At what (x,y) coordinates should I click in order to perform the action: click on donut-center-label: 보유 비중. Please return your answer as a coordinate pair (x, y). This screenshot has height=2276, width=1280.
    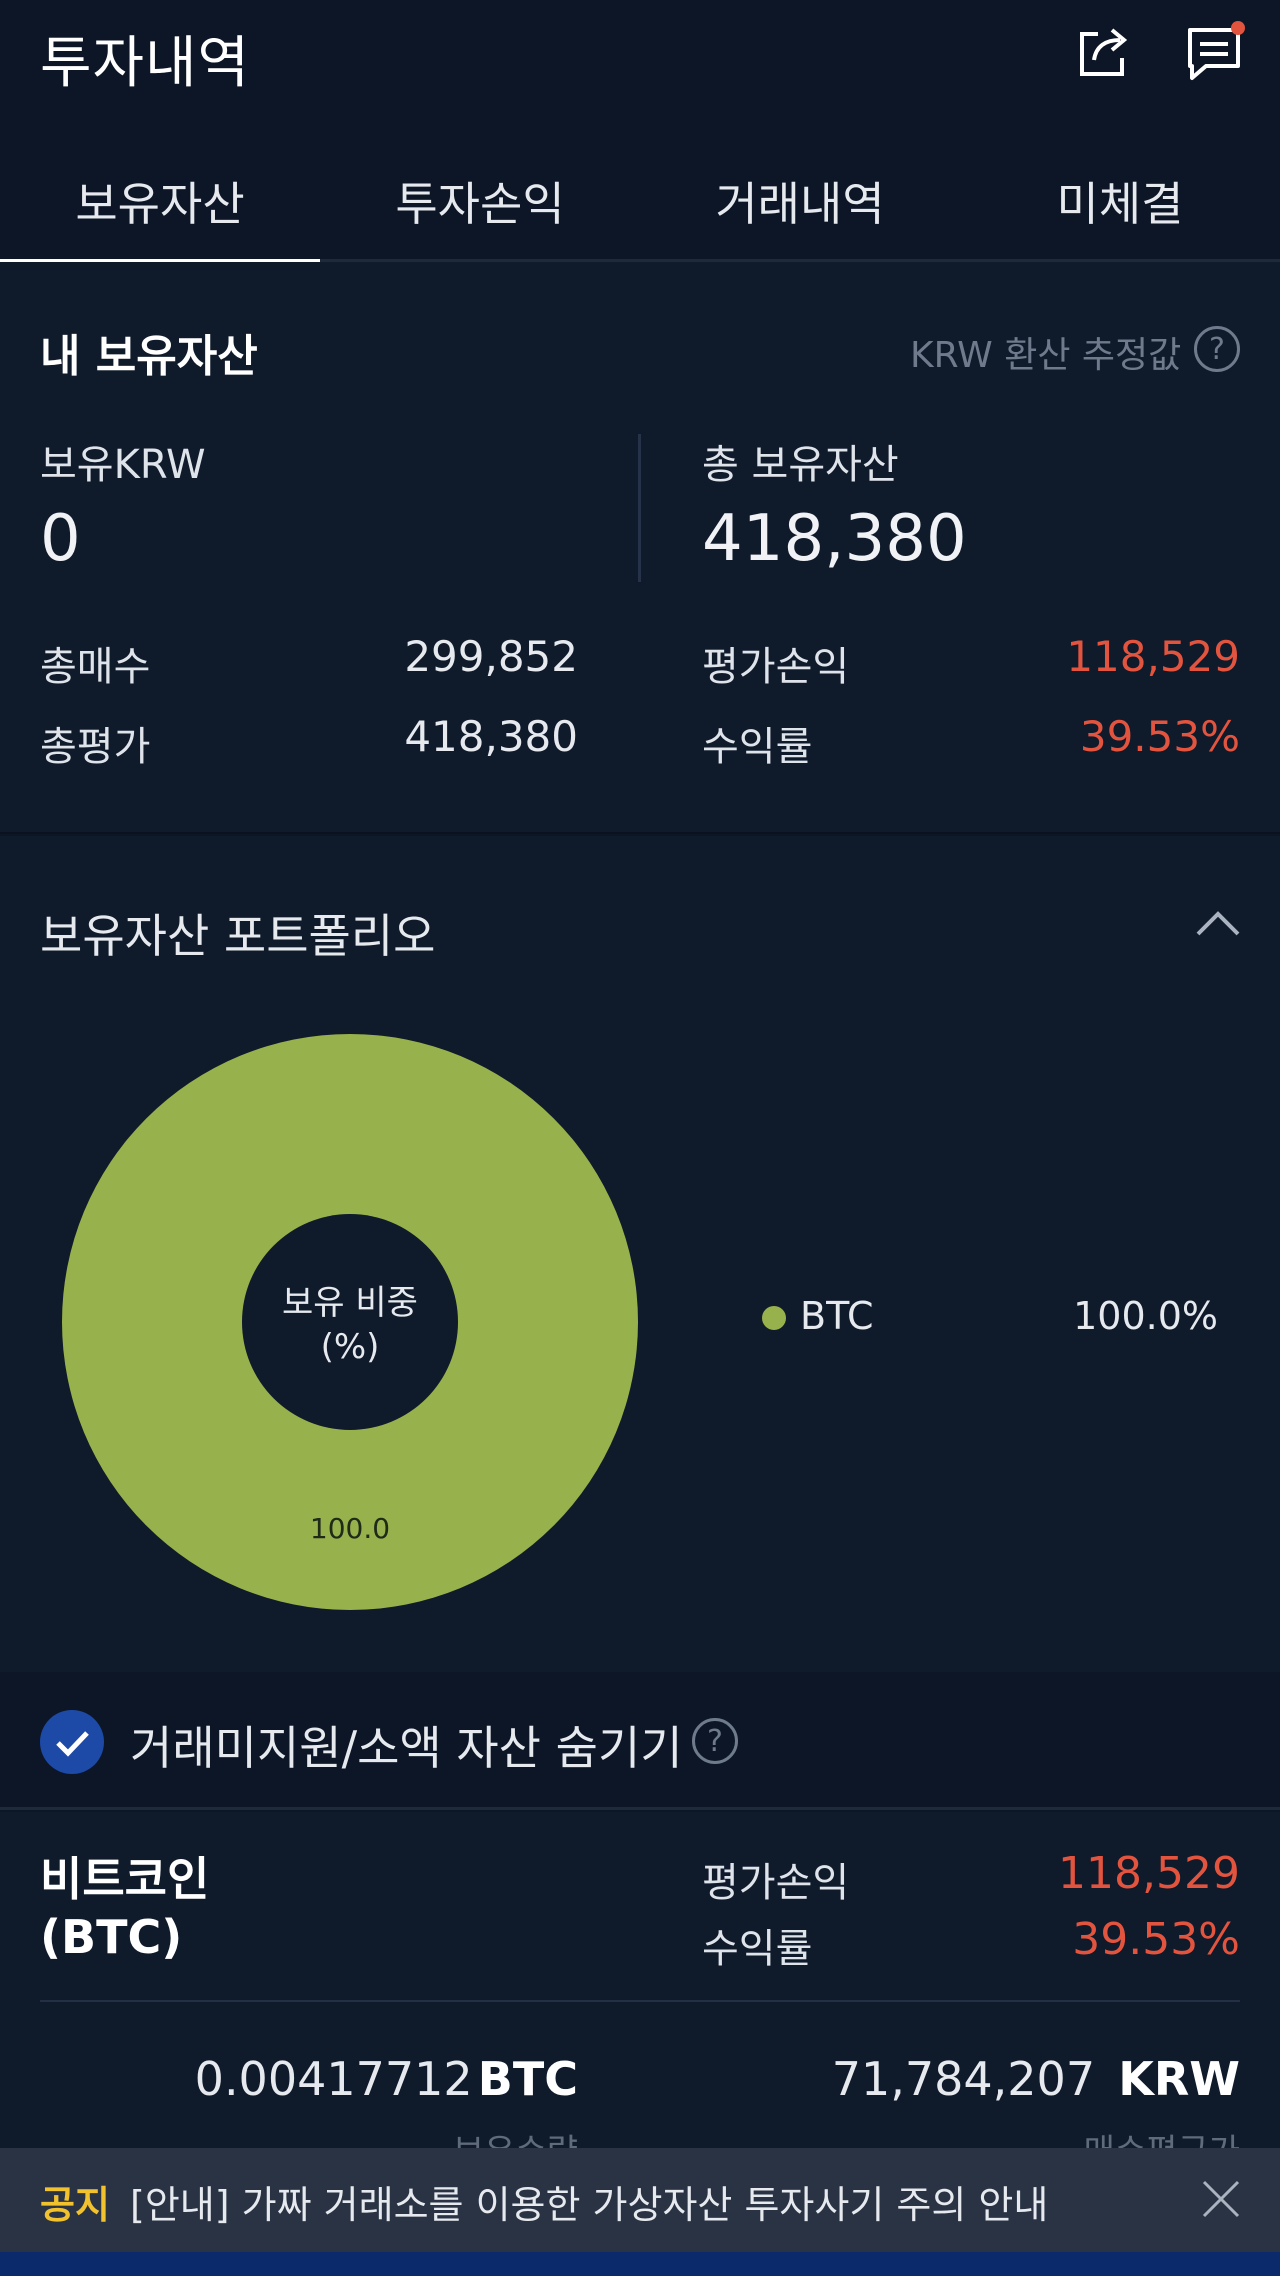
    Looking at the image, I should click on (350, 1303).